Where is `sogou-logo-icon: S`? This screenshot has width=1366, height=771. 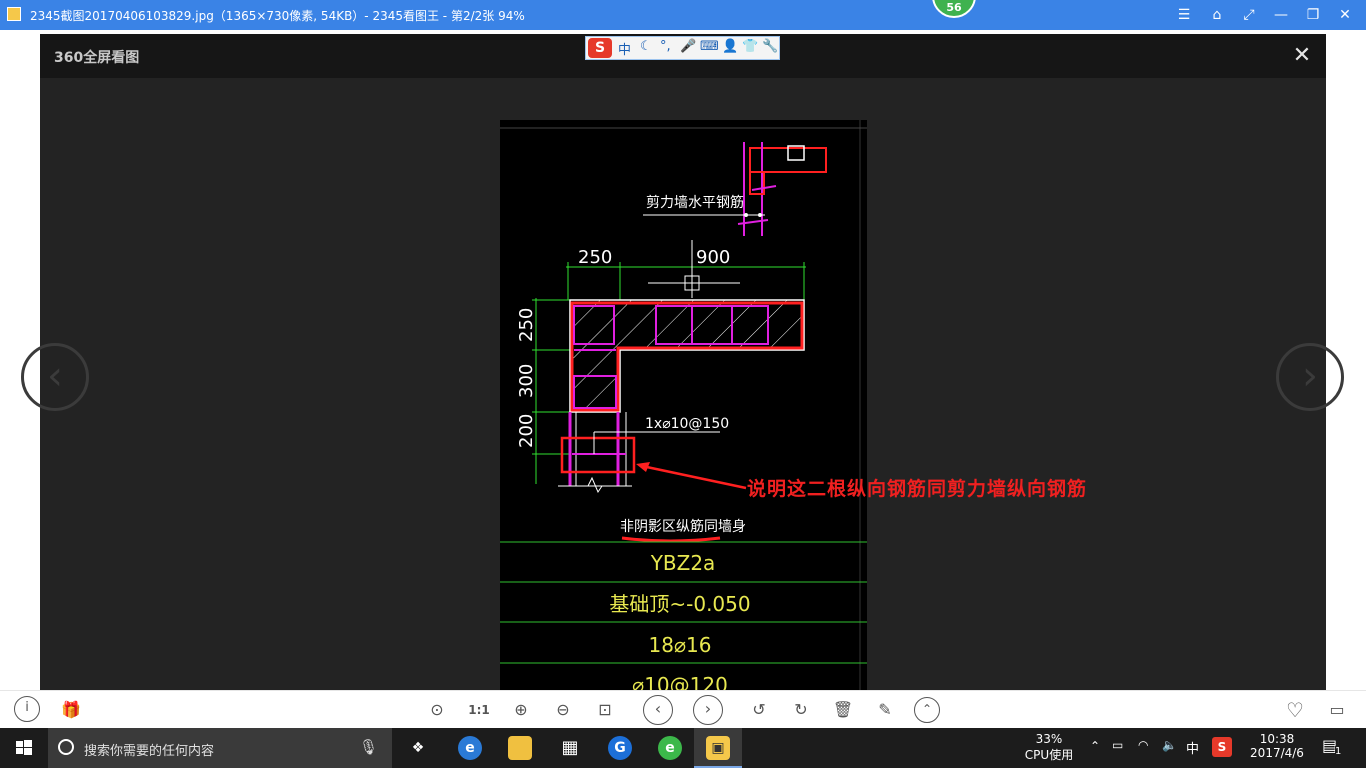 sogou-logo-icon: S is located at coordinates (600, 48).